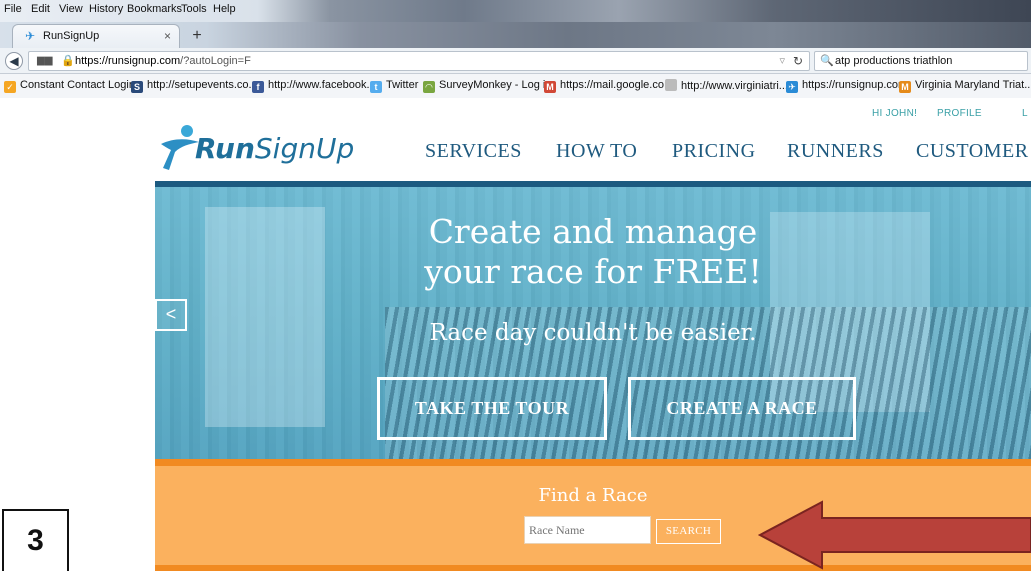 This screenshot has height=571, width=1031. Describe the element at coordinates (835, 151) in the screenshot. I see `nav-runners: RUNNERS` at that location.